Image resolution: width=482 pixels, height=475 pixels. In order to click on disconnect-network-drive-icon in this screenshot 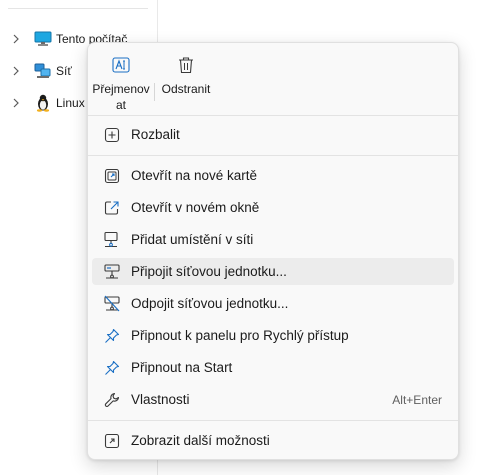, I will do `click(112, 304)`.